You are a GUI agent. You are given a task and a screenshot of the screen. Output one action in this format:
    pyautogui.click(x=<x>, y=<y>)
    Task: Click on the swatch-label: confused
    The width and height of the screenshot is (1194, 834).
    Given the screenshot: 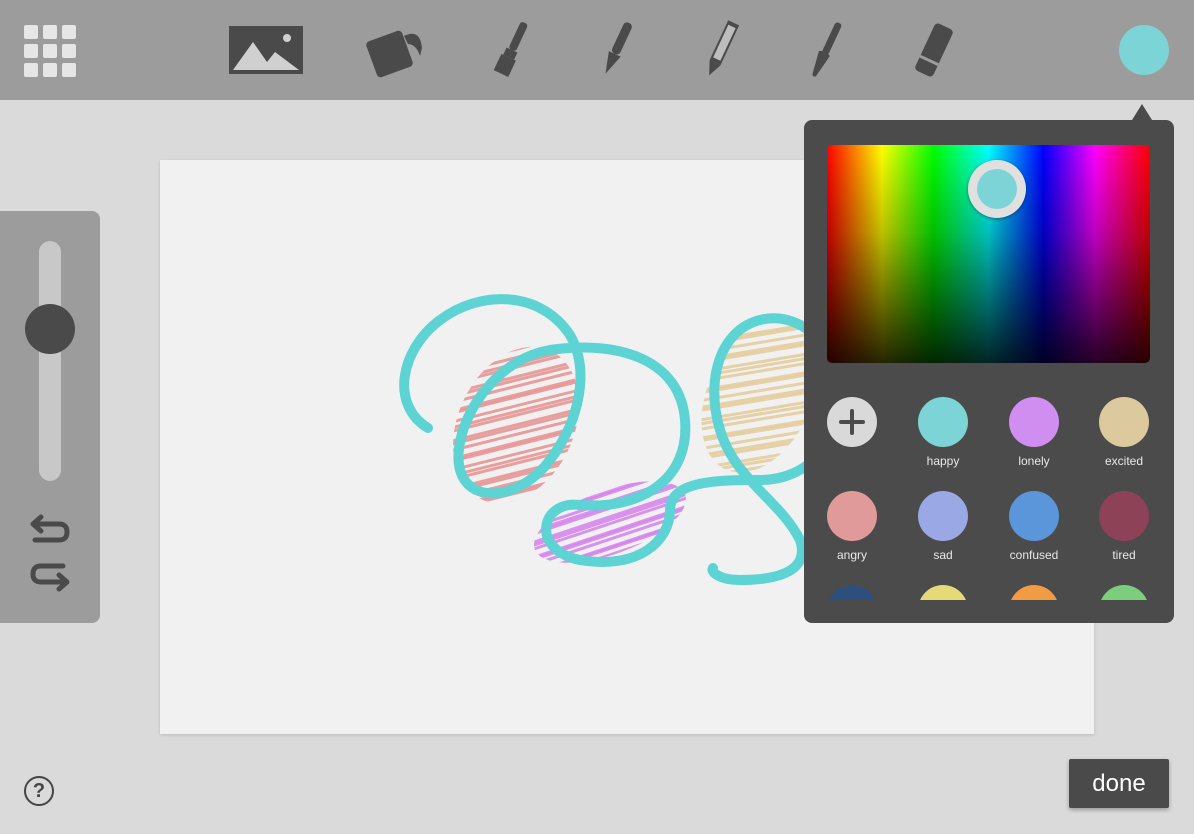 What is the action you would take?
    pyautogui.click(x=1034, y=555)
    